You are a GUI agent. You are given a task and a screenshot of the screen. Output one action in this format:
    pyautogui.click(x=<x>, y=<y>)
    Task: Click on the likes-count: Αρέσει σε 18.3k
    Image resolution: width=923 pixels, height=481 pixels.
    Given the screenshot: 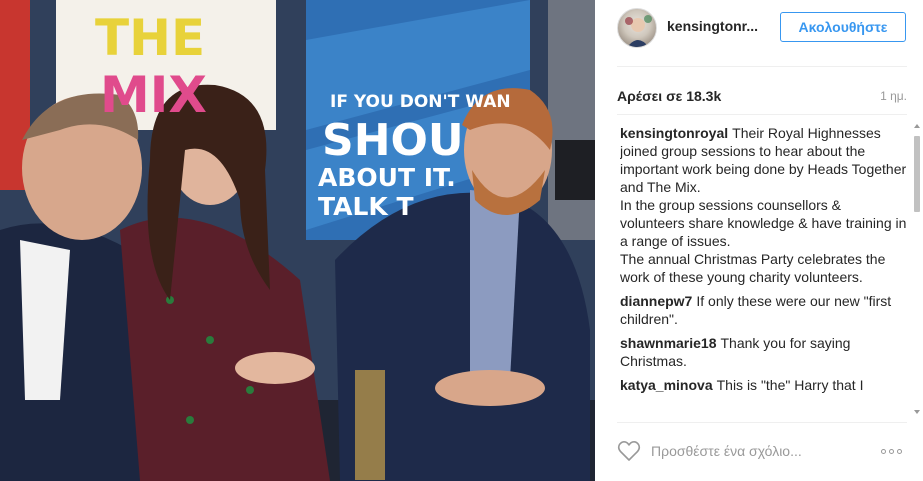 What is the action you would take?
    pyautogui.click(x=669, y=96)
    